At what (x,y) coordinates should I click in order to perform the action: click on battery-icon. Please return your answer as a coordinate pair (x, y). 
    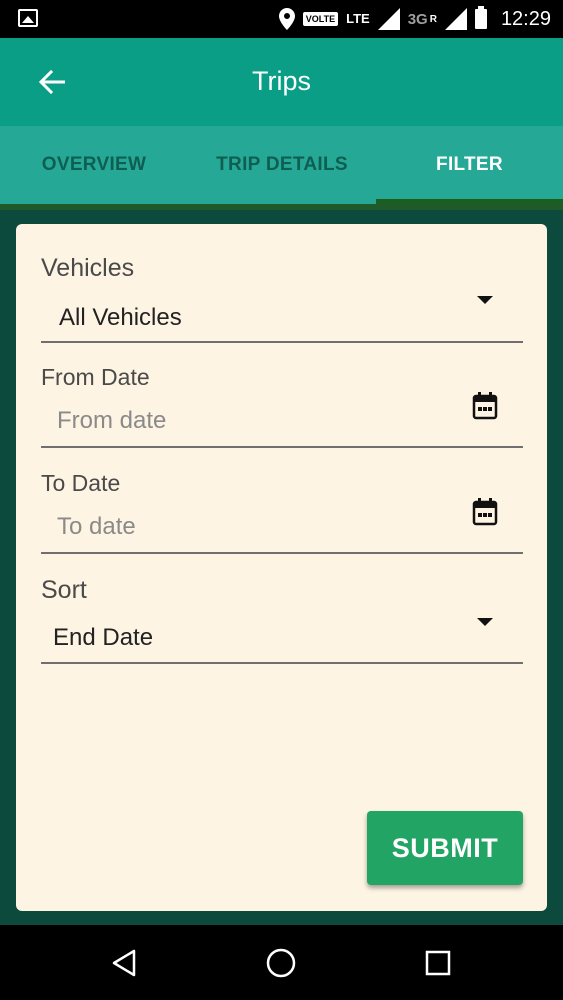
    Looking at the image, I should click on (480, 17).